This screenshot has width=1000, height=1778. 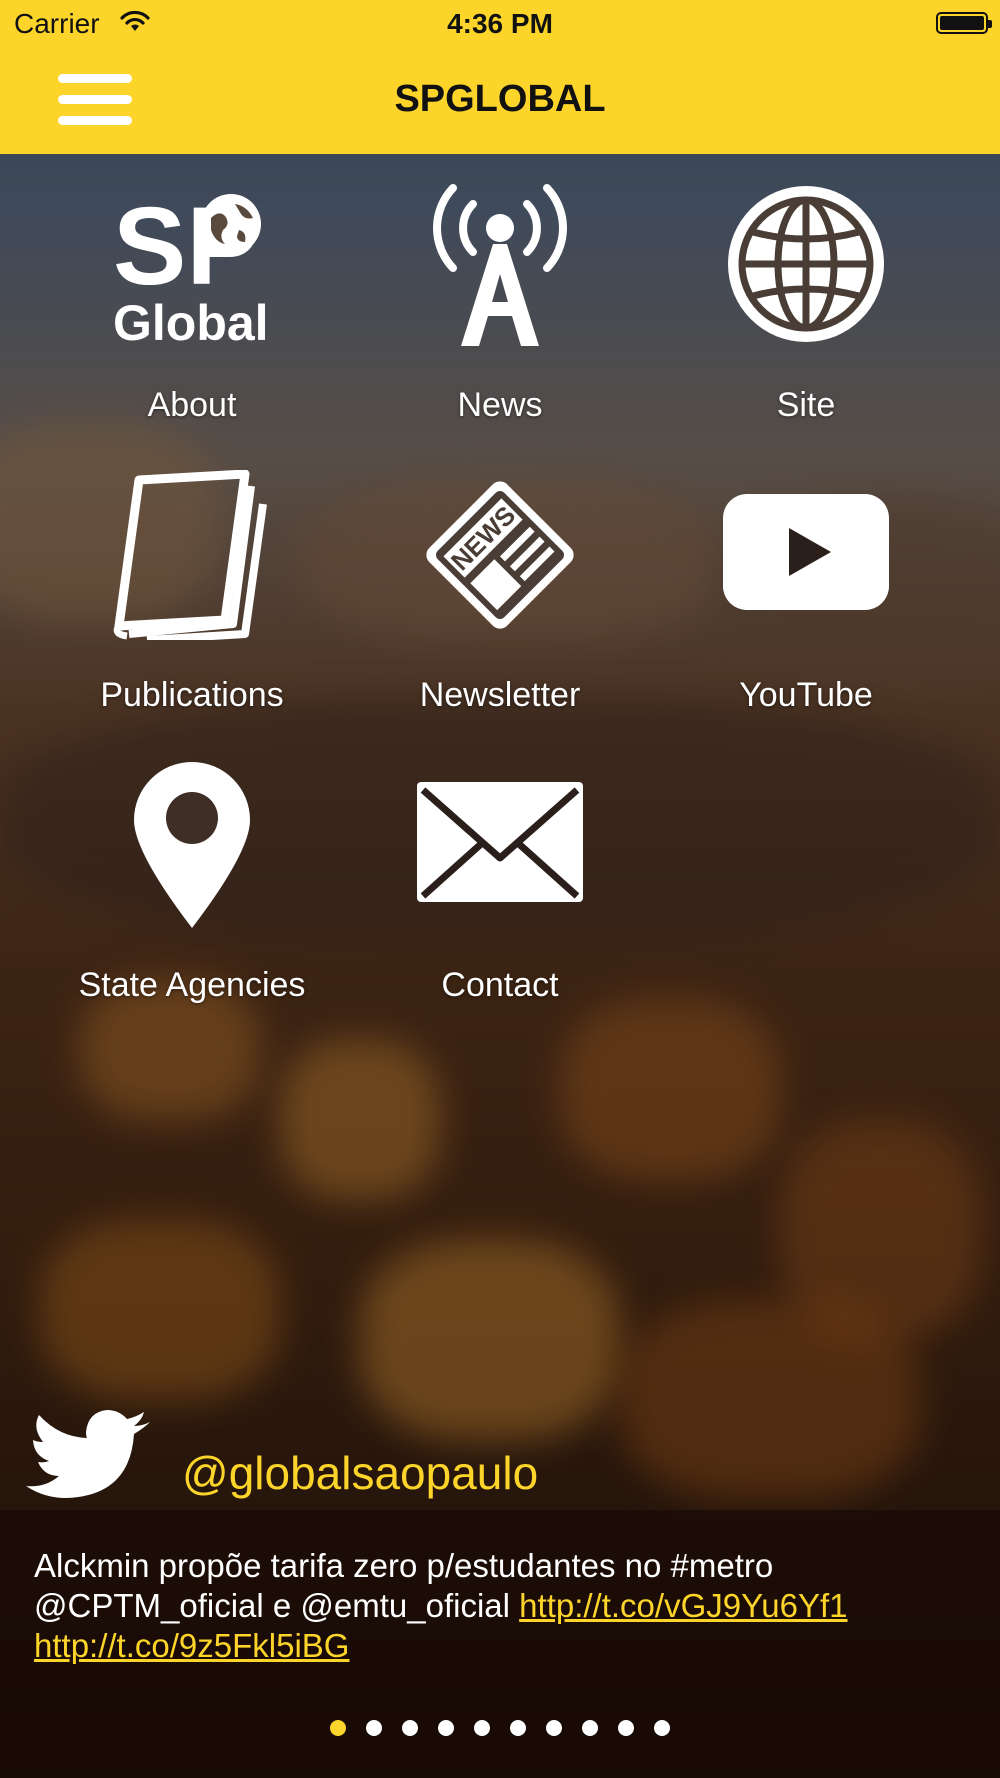 I want to click on tile-news: News, so click(x=500, y=310).